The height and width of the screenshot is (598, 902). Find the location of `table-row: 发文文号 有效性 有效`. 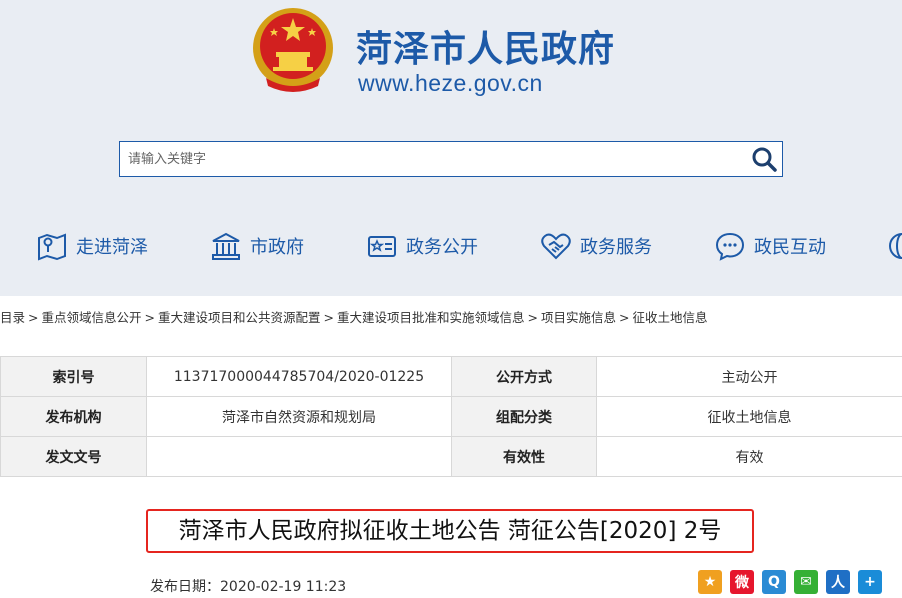

table-row: 发文文号 有效性 有效 is located at coordinates (451, 456).